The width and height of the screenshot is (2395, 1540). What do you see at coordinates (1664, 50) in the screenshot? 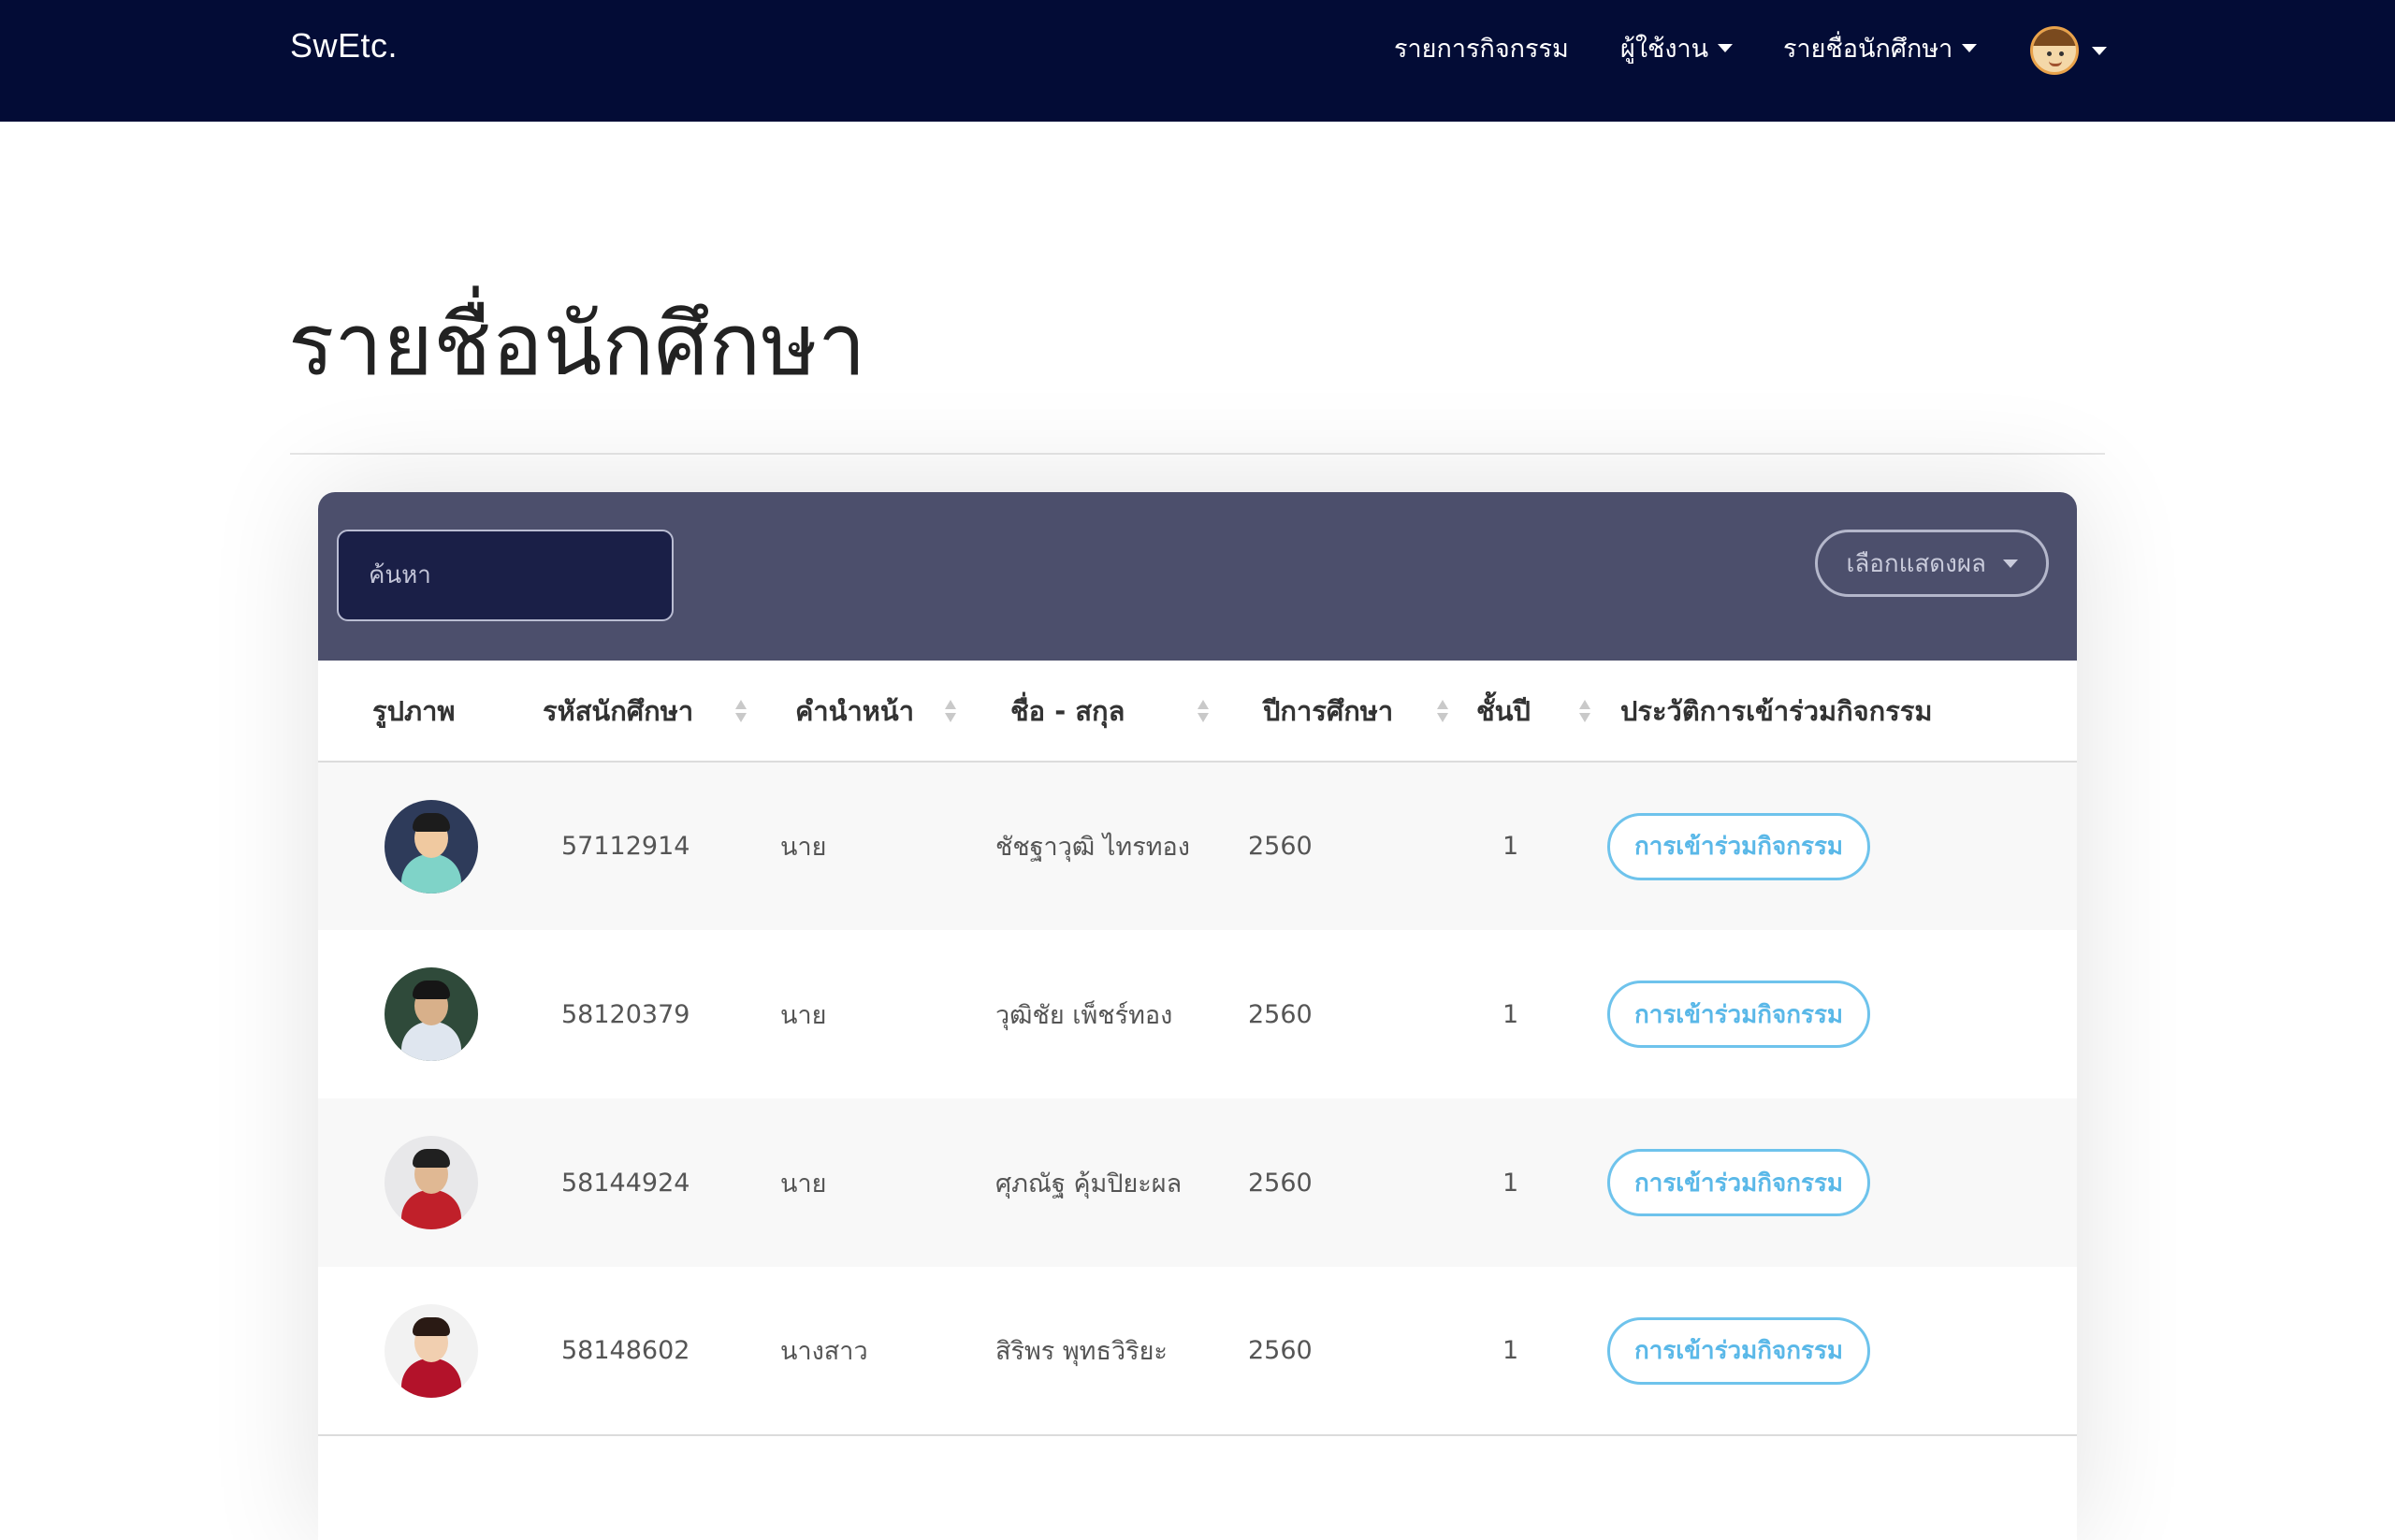
I see `nav-users-label: ผู้ใช้งาน` at bounding box center [1664, 50].